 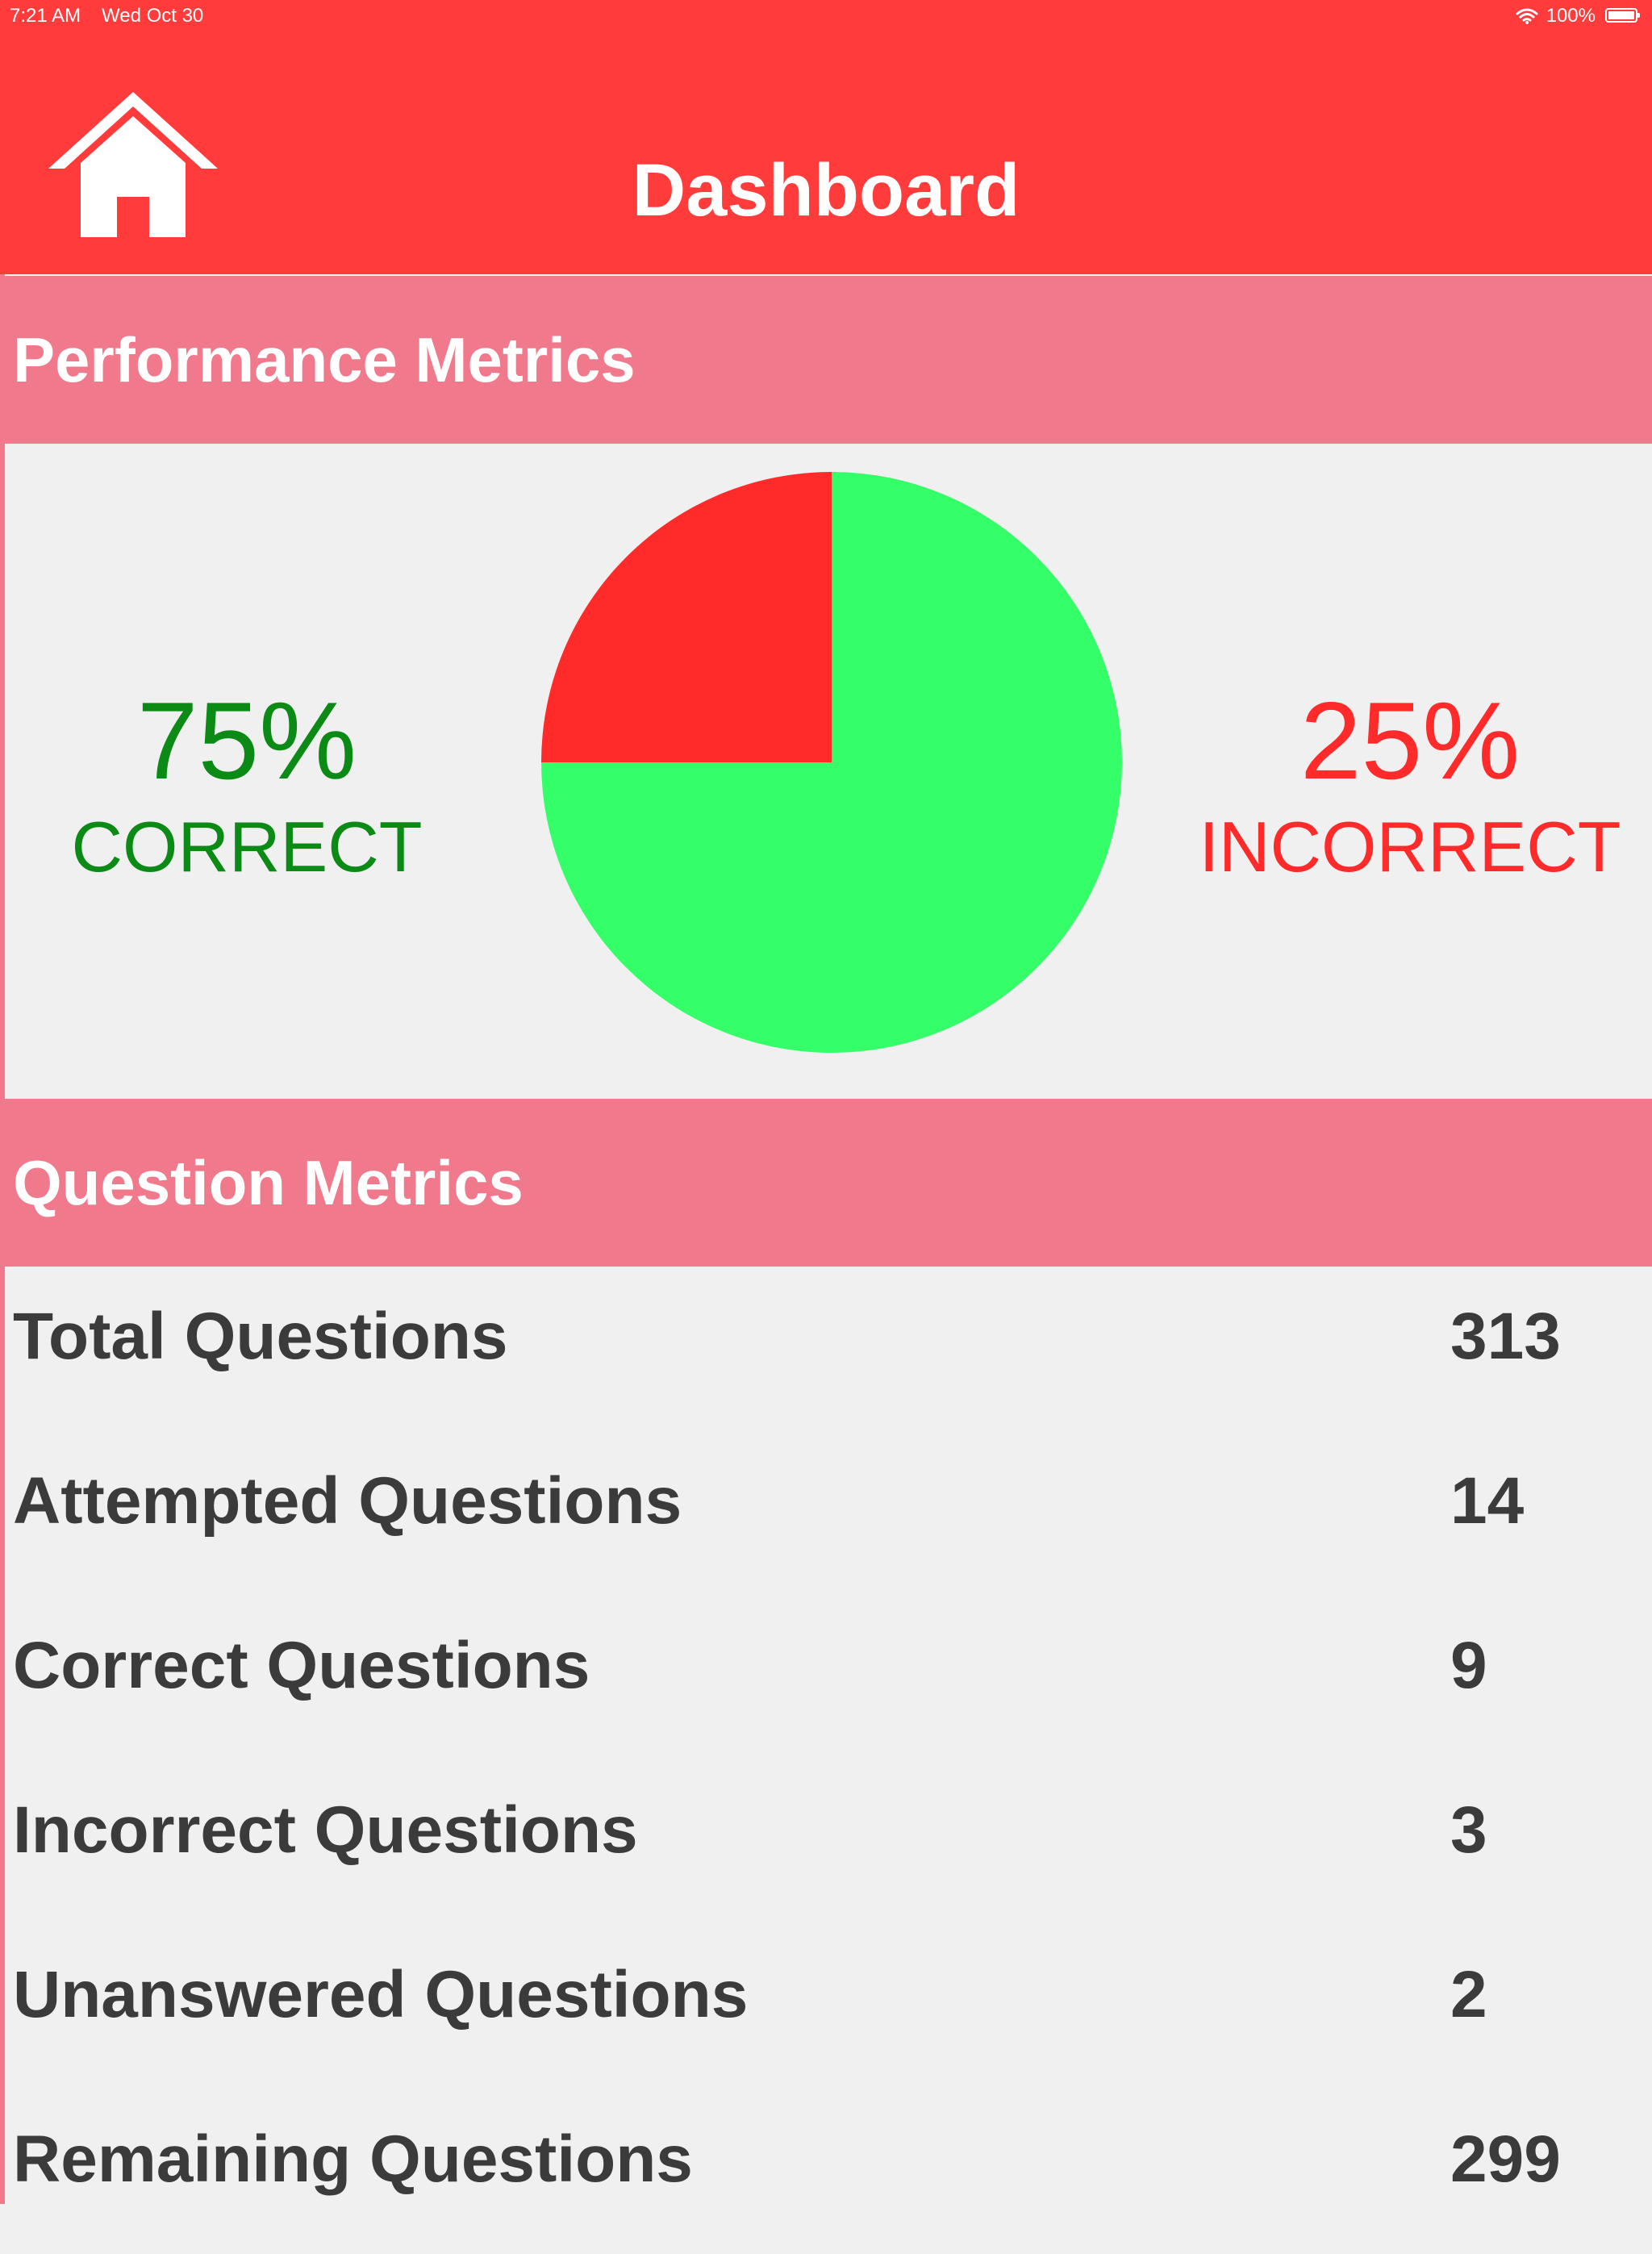 I want to click on metric-label: Attempted Questions, so click(x=347, y=1501).